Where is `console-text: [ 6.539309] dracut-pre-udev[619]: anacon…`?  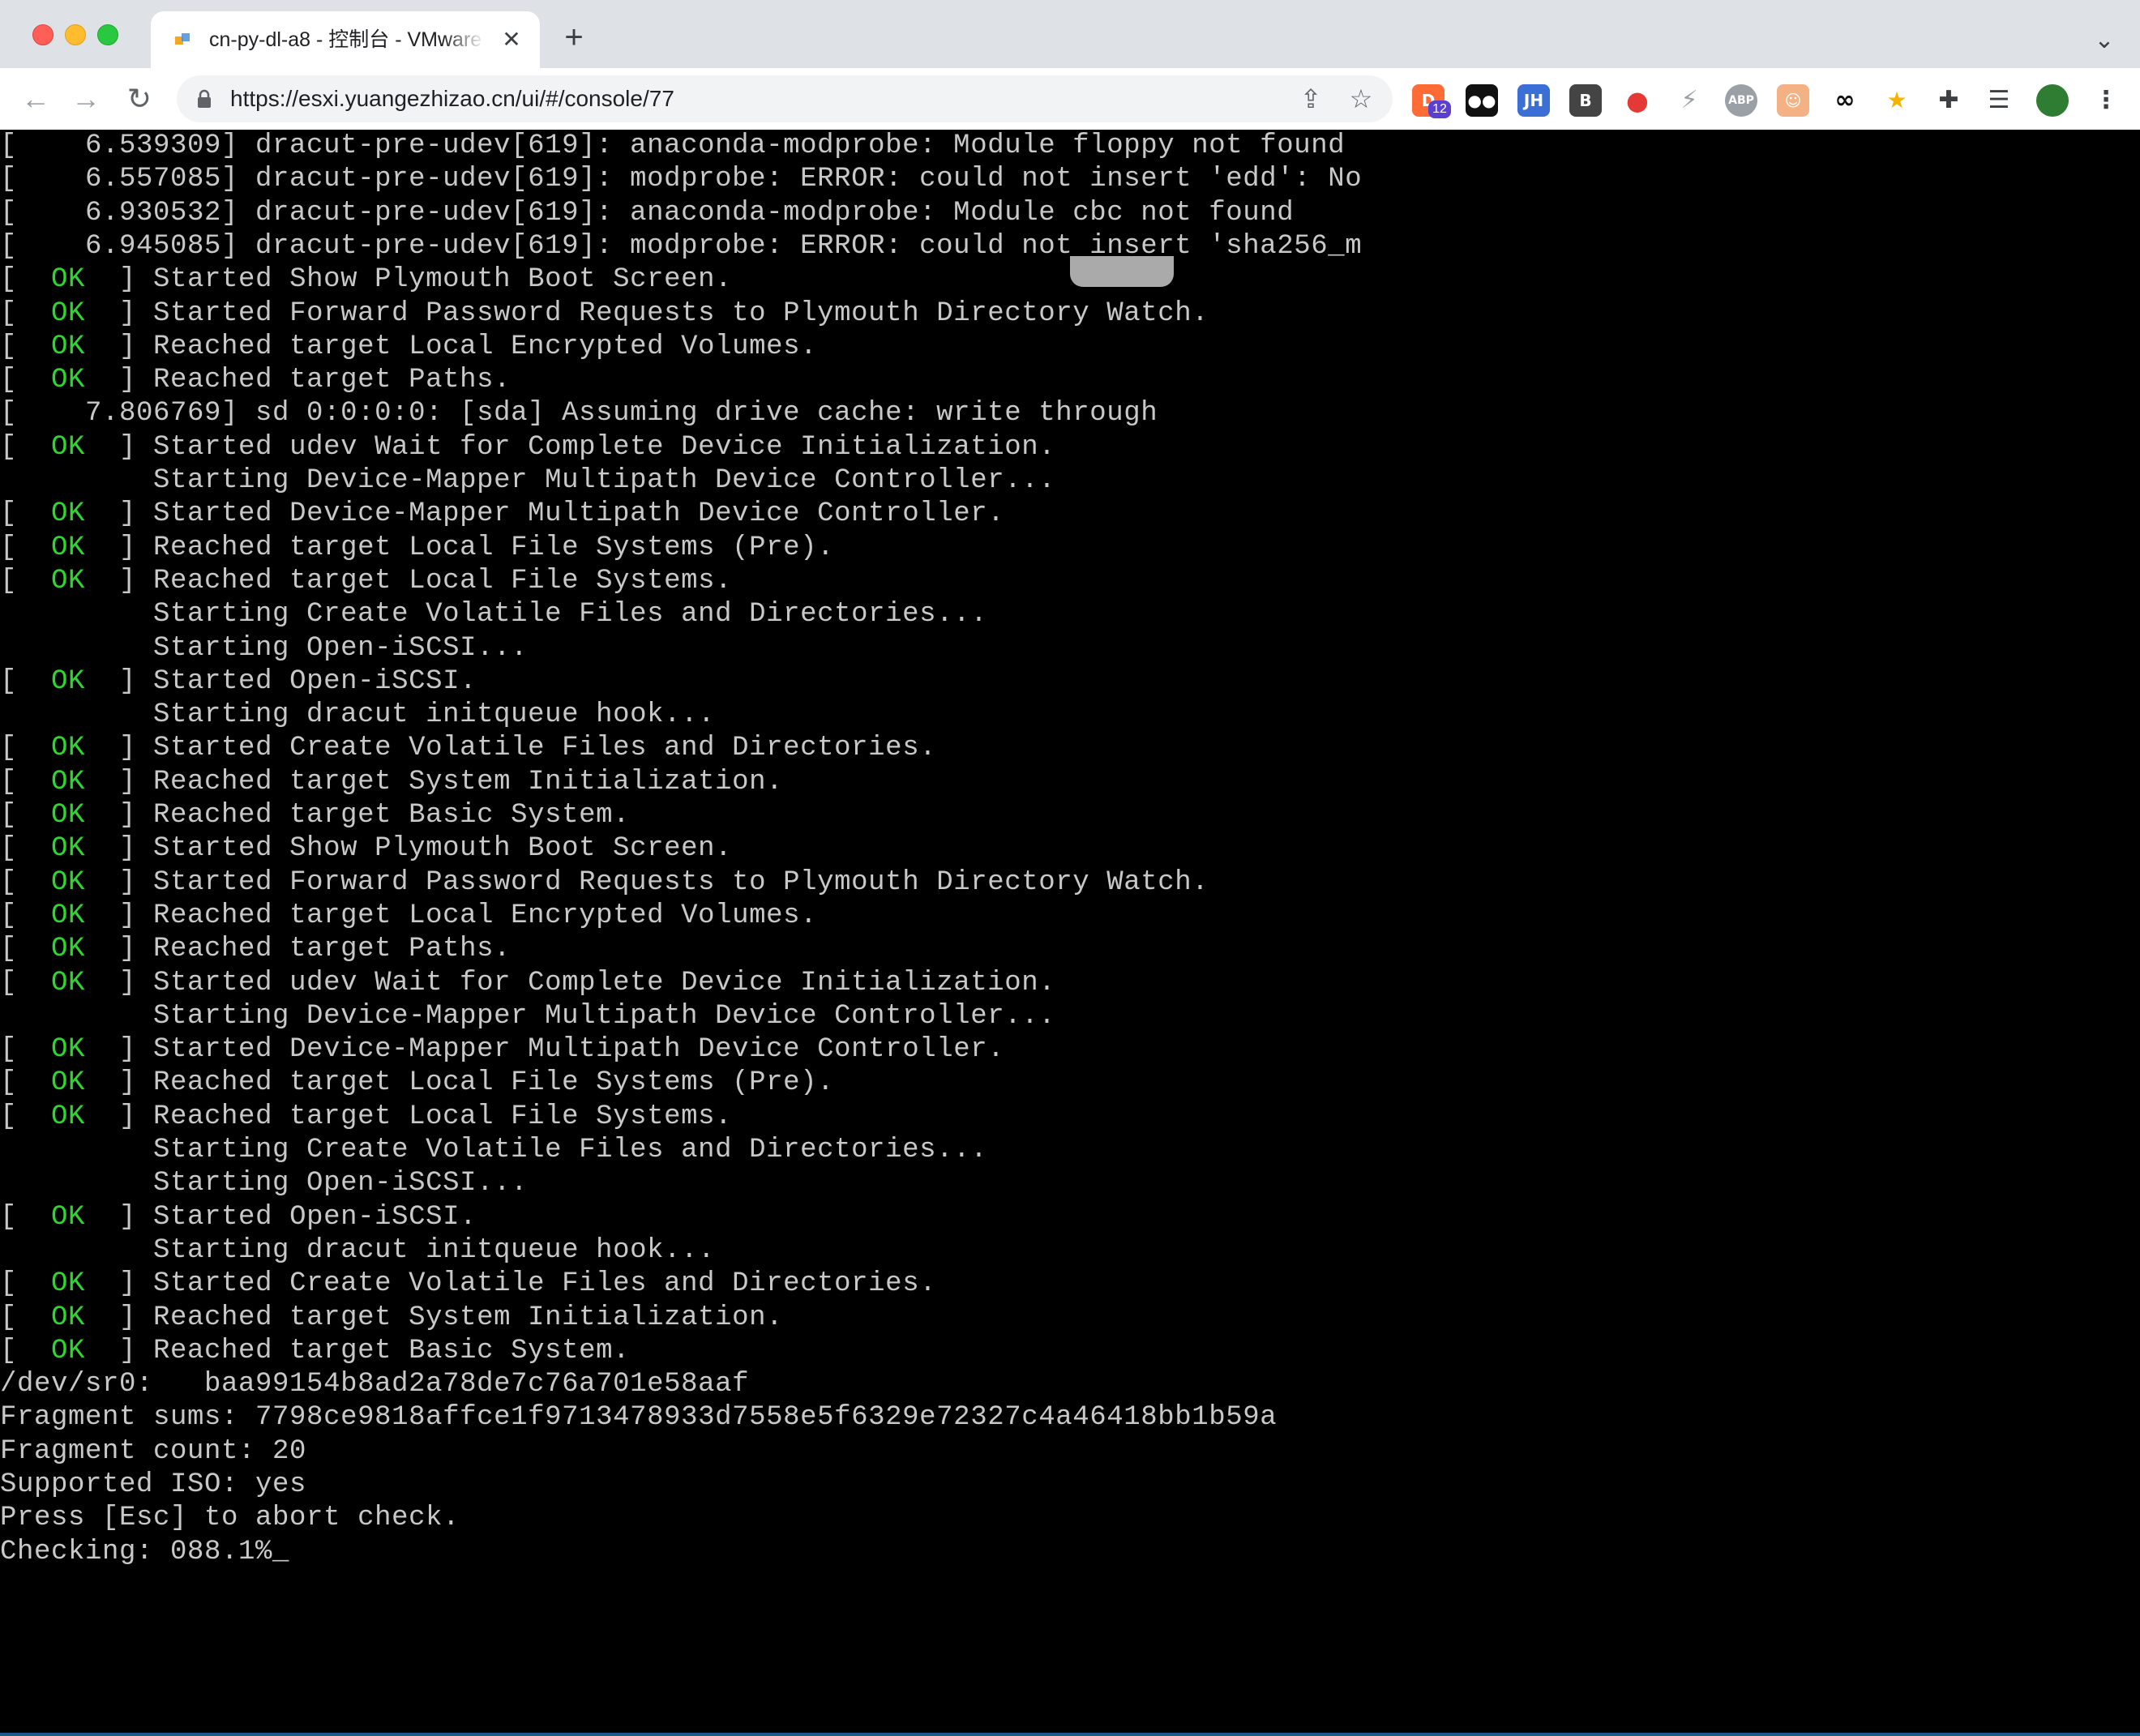 console-text: [ 6.539309] dracut-pre-udev[619]: anacon… is located at coordinates (673, 145).